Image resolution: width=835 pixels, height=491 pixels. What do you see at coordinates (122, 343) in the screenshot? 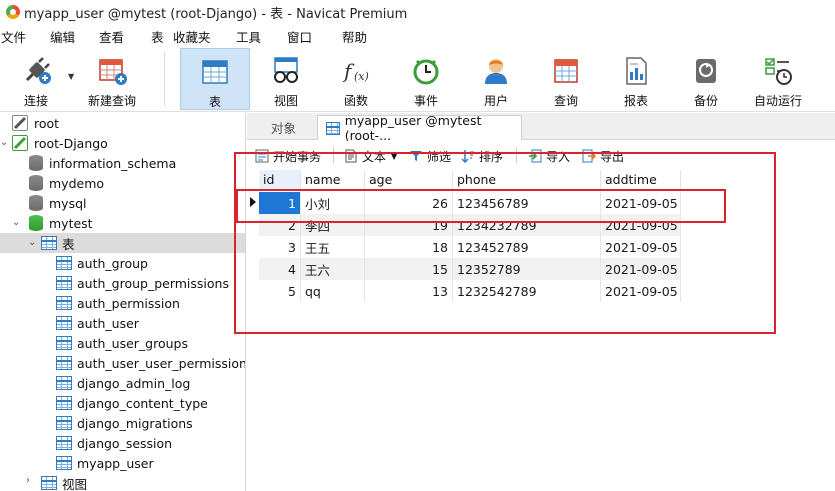
I see `tree-item-table: auth_user_groups` at bounding box center [122, 343].